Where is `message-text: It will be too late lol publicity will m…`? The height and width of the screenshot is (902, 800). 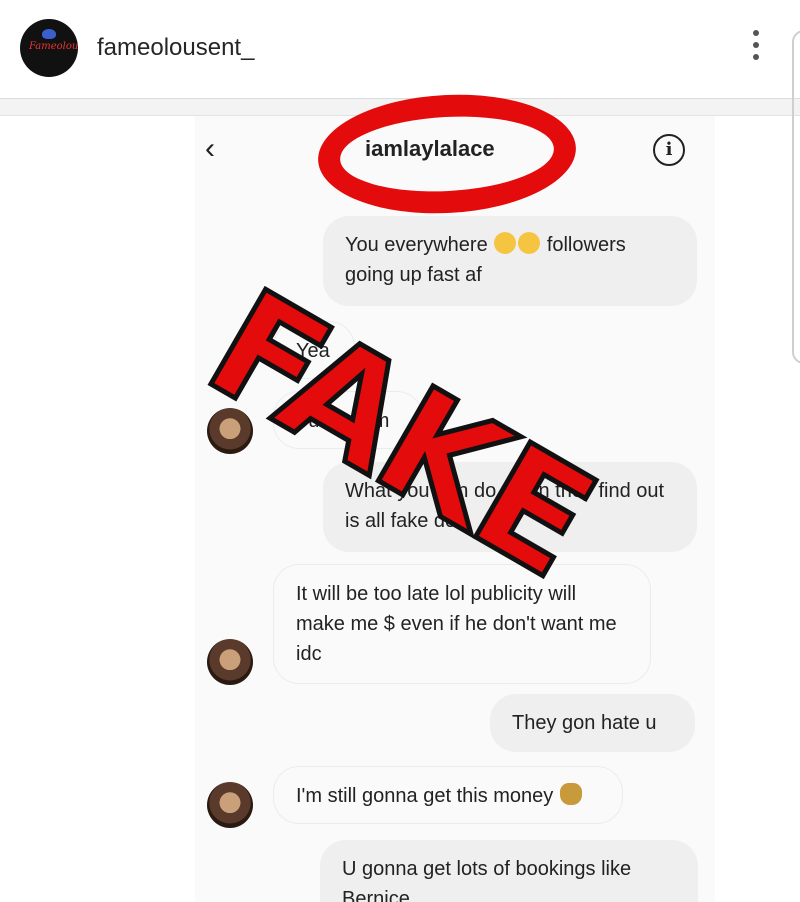
message-text: It will be too late lol publicity will m… is located at coordinates (456, 624).